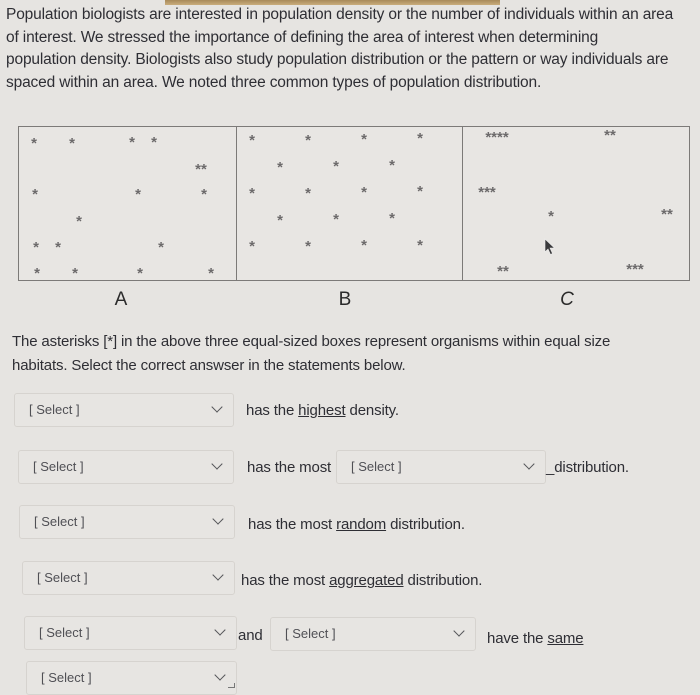  Describe the element at coordinates (441, 467) in the screenshot. I see `distribution-type-select: [ Select ]` at that location.